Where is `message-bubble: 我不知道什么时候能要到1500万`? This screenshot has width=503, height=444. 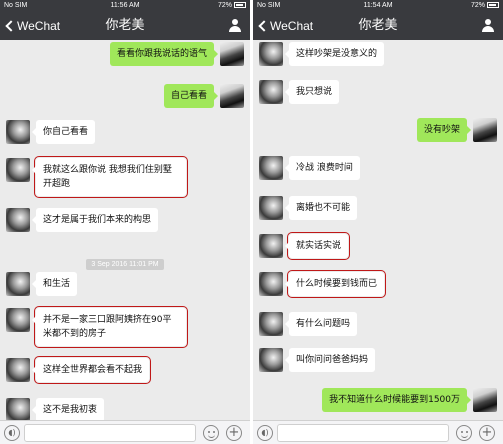
message-bubble: 我不知道什么时候能要到1500万 is located at coordinates (396, 400).